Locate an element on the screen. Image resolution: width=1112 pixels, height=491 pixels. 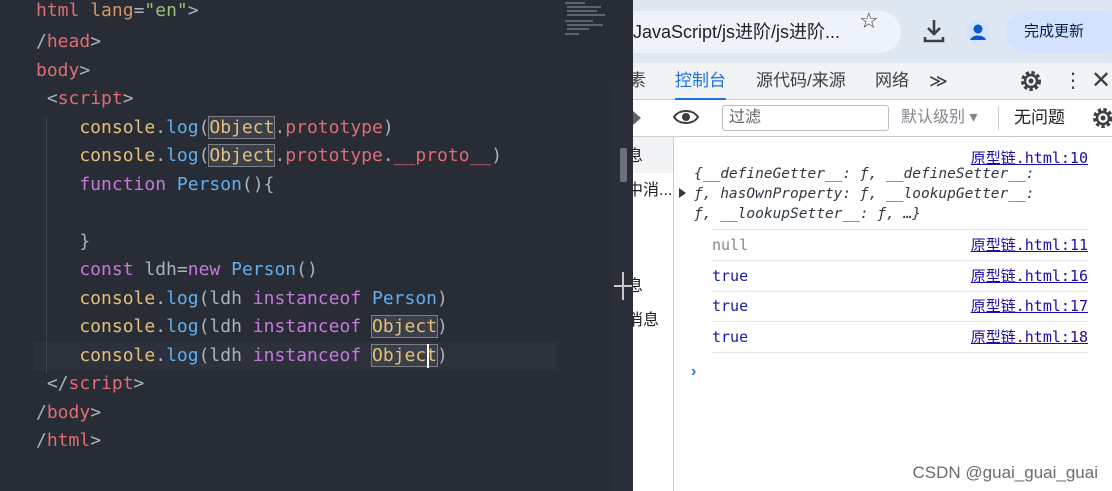
minimap is located at coordinates (586, 20).